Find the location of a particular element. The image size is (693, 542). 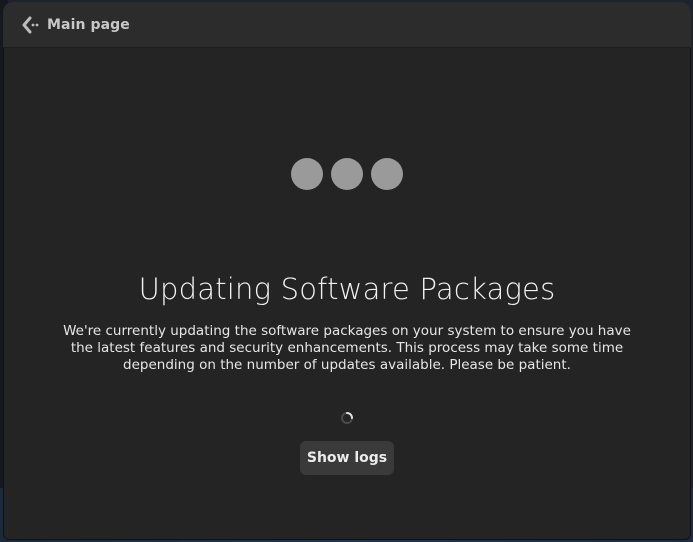

loading-dots is located at coordinates (347, 174).